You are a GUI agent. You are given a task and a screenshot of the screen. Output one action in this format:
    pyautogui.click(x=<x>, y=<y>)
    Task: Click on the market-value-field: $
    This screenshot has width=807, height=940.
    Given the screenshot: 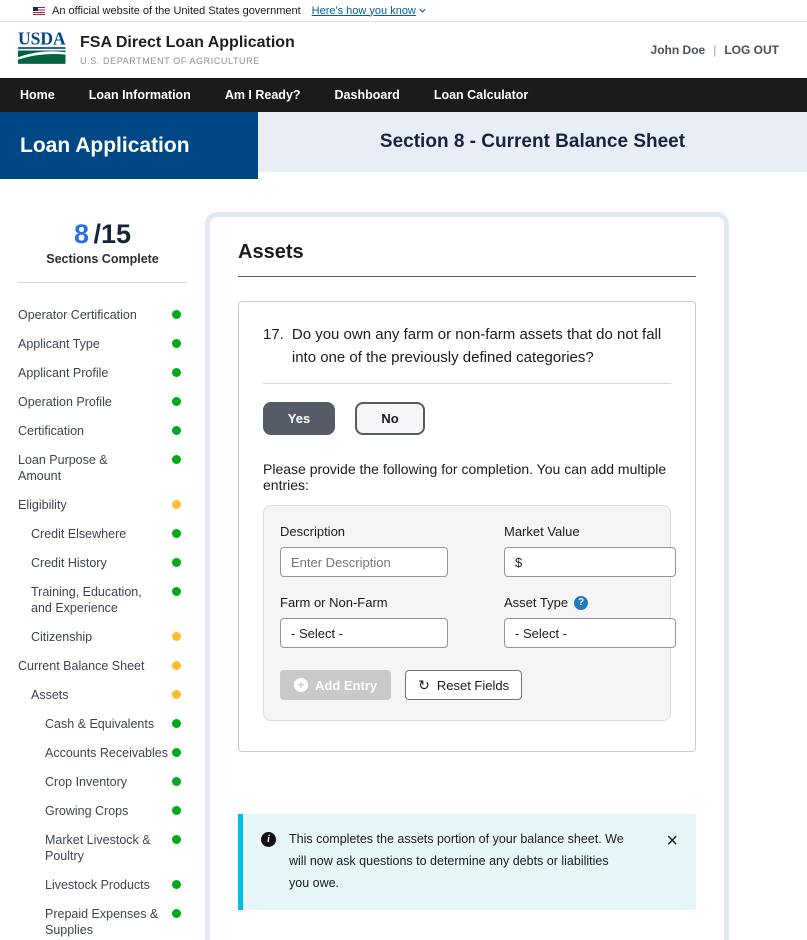 What is the action you would take?
    pyautogui.click(x=590, y=562)
    